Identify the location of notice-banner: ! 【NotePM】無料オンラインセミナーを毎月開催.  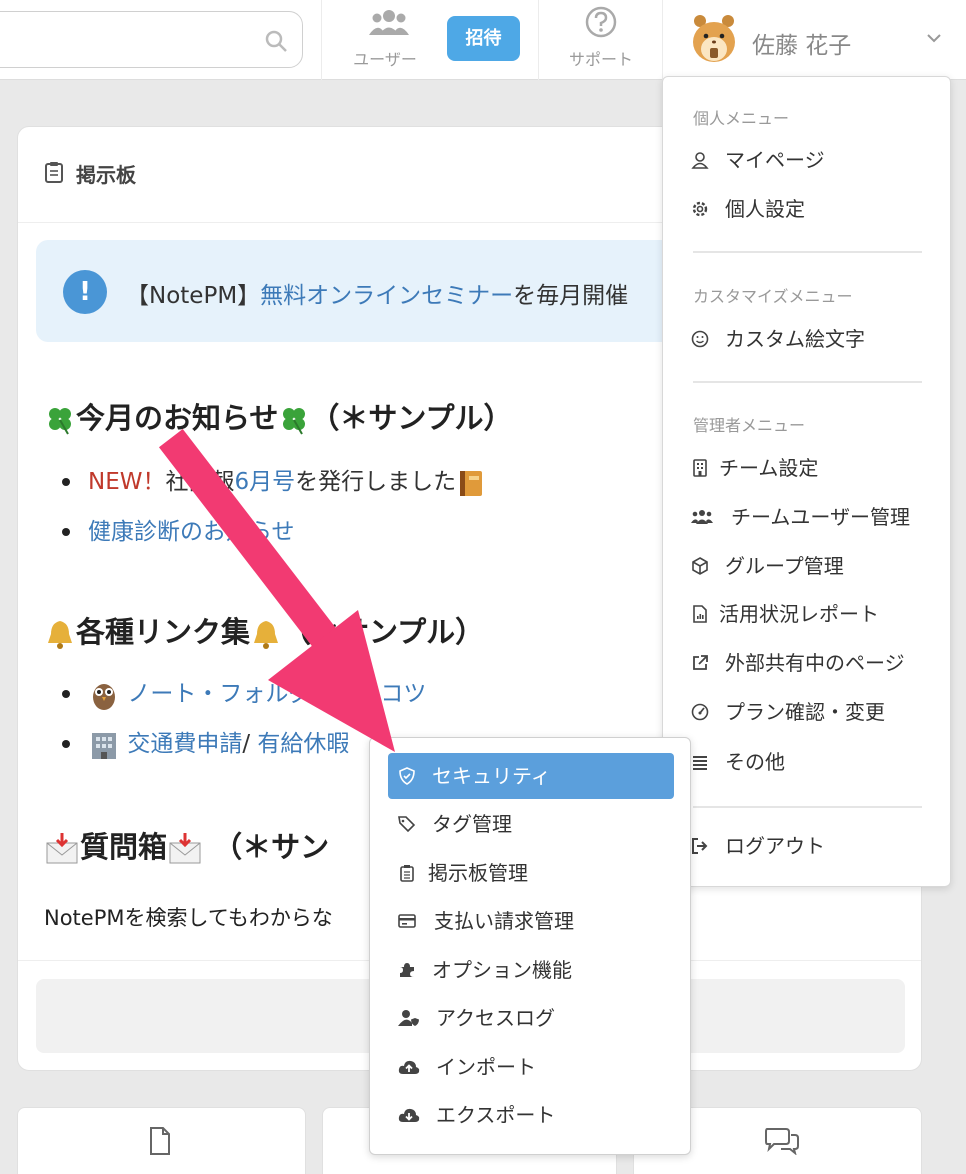
(386, 291).